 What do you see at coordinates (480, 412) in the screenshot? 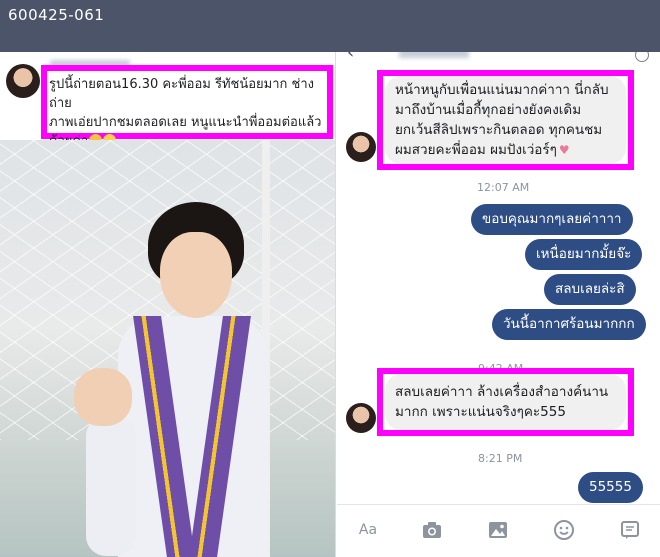
I see `message-line: มากก เพราะแน่นจริงๆคะ555` at bounding box center [480, 412].